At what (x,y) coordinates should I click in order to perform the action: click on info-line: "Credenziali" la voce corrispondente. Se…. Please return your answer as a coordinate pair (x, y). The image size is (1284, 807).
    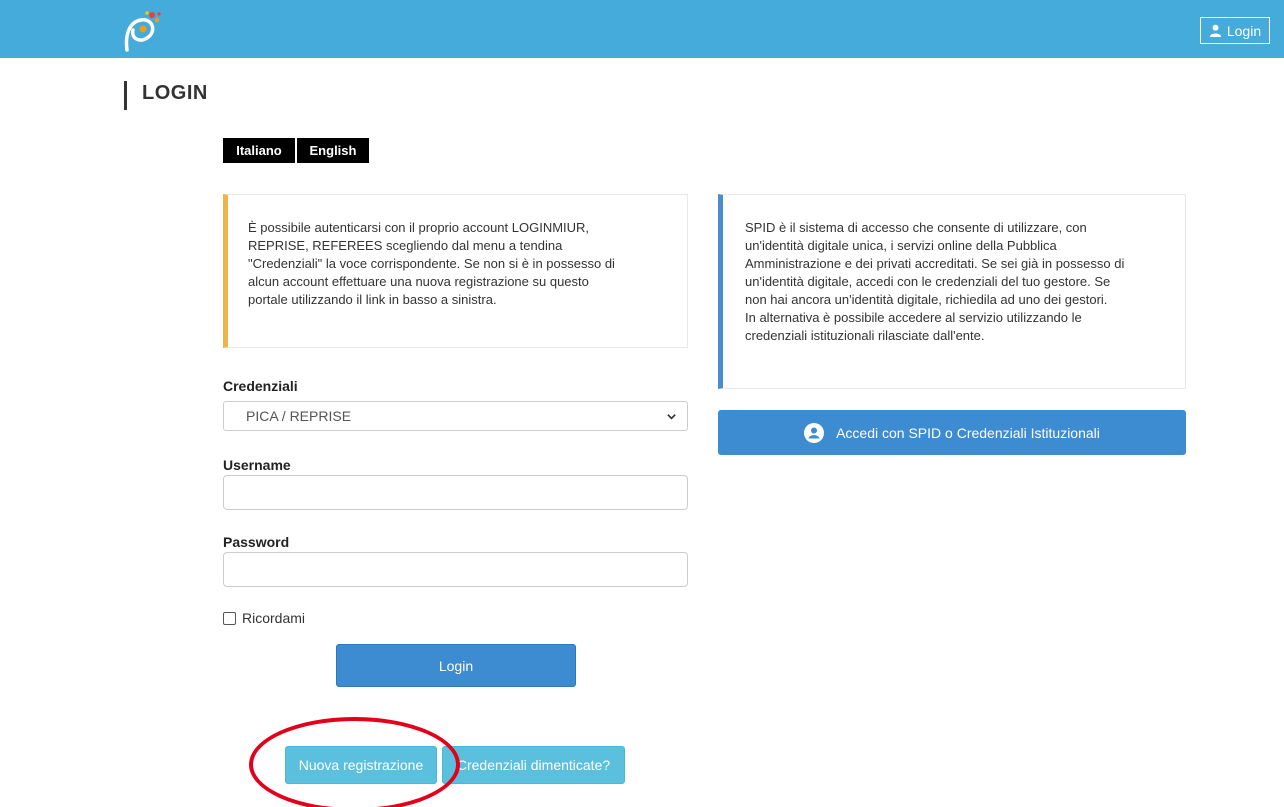
    Looking at the image, I should click on (431, 263).